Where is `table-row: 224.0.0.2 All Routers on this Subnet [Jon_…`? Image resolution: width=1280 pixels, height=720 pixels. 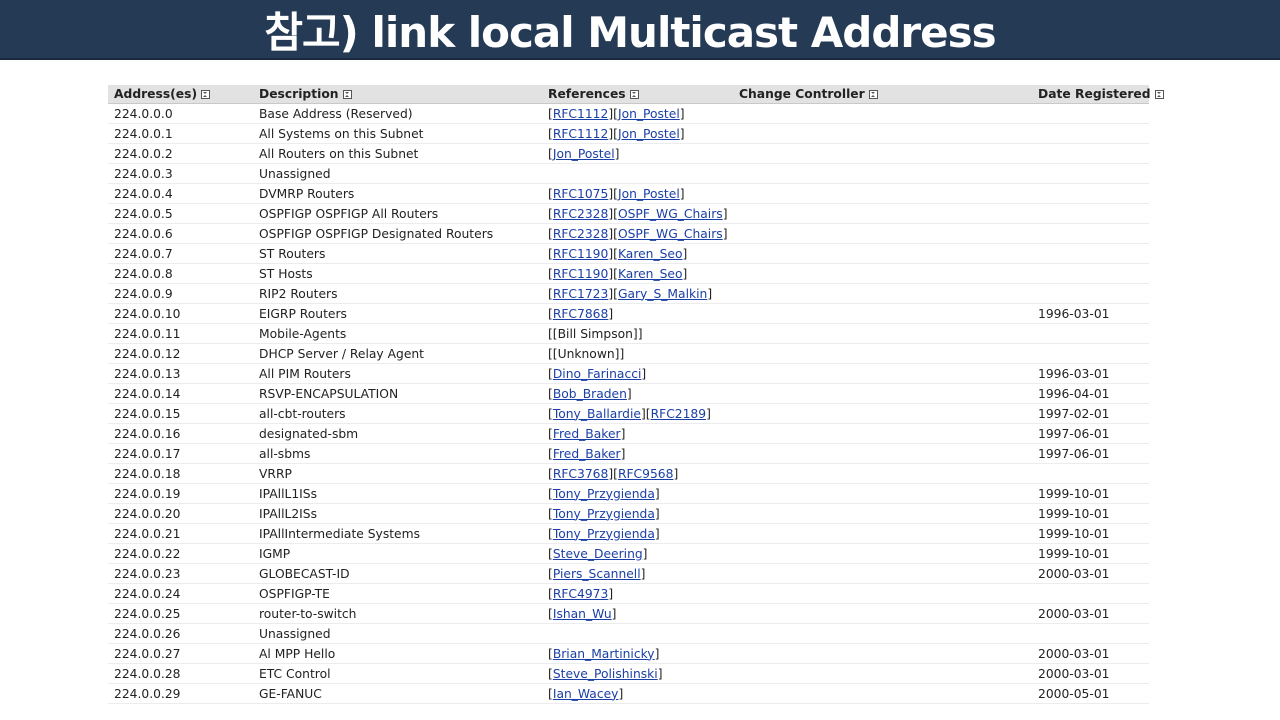
table-row: 224.0.0.2 All Routers on this Subnet [Jon_… is located at coordinates (628, 153).